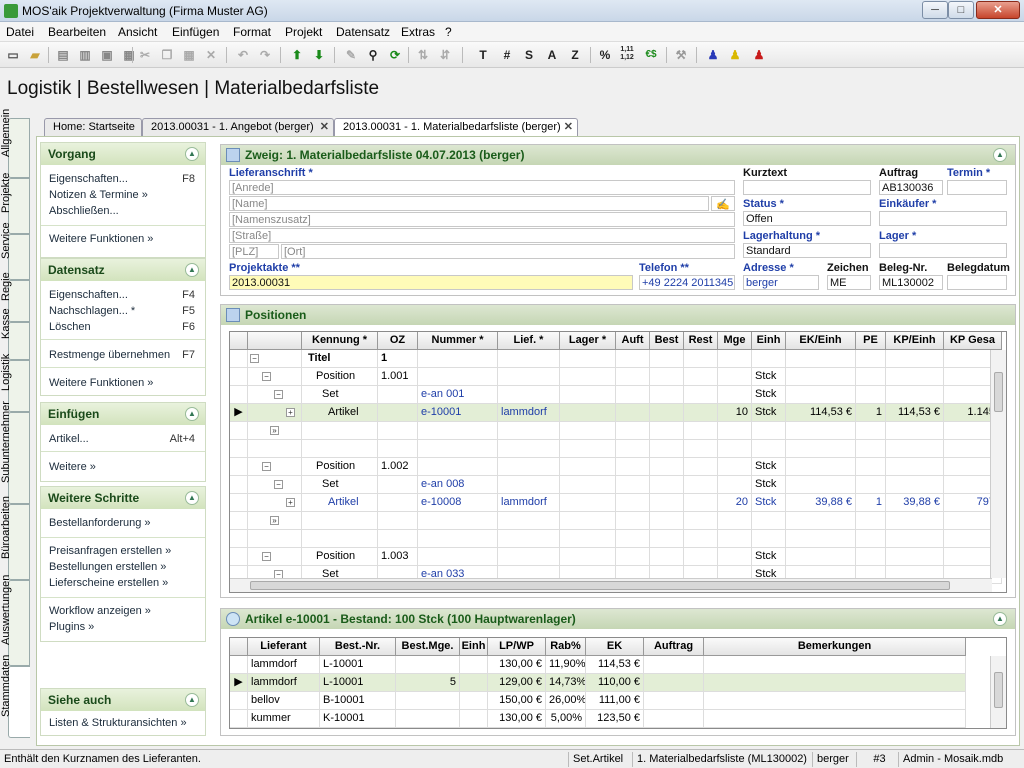 Image resolution: width=1024 pixels, height=768 pixels. I want to click on cell-k: Position, so click(340, 377).